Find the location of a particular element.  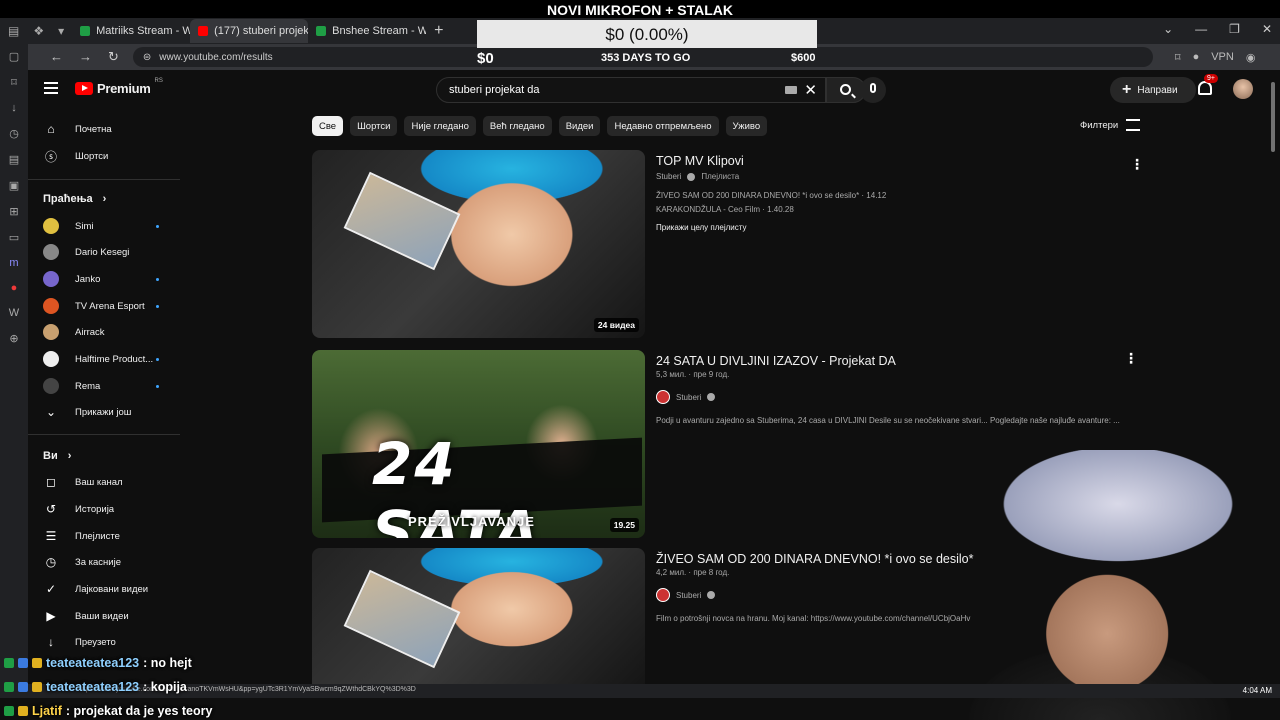

bookmarks-icon: ⌑ is located at coordinates (14, 82).